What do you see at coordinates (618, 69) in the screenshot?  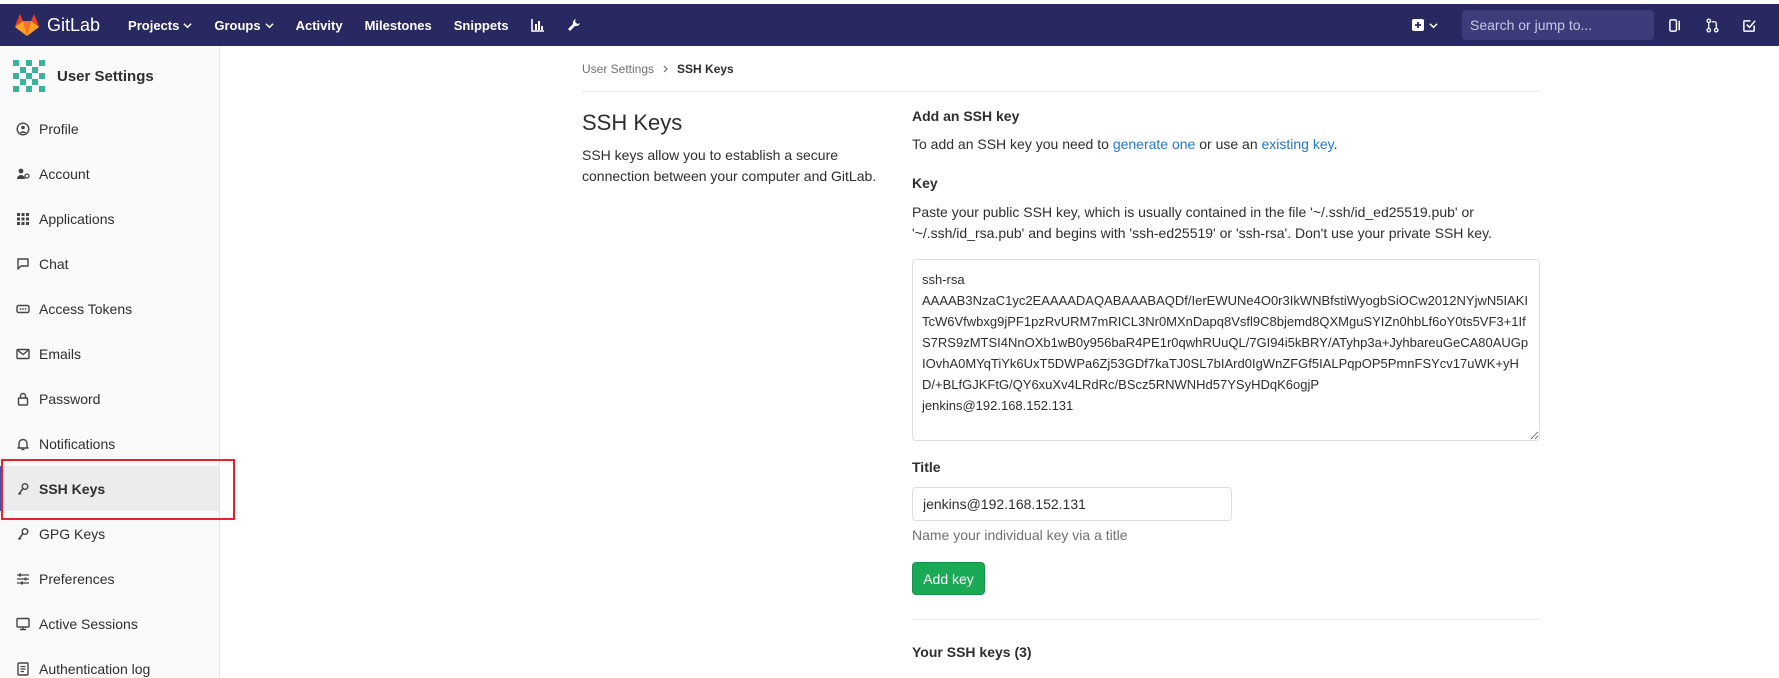 I see `breadcrumb-parent: User Settings` at bounding box center [618, 69].